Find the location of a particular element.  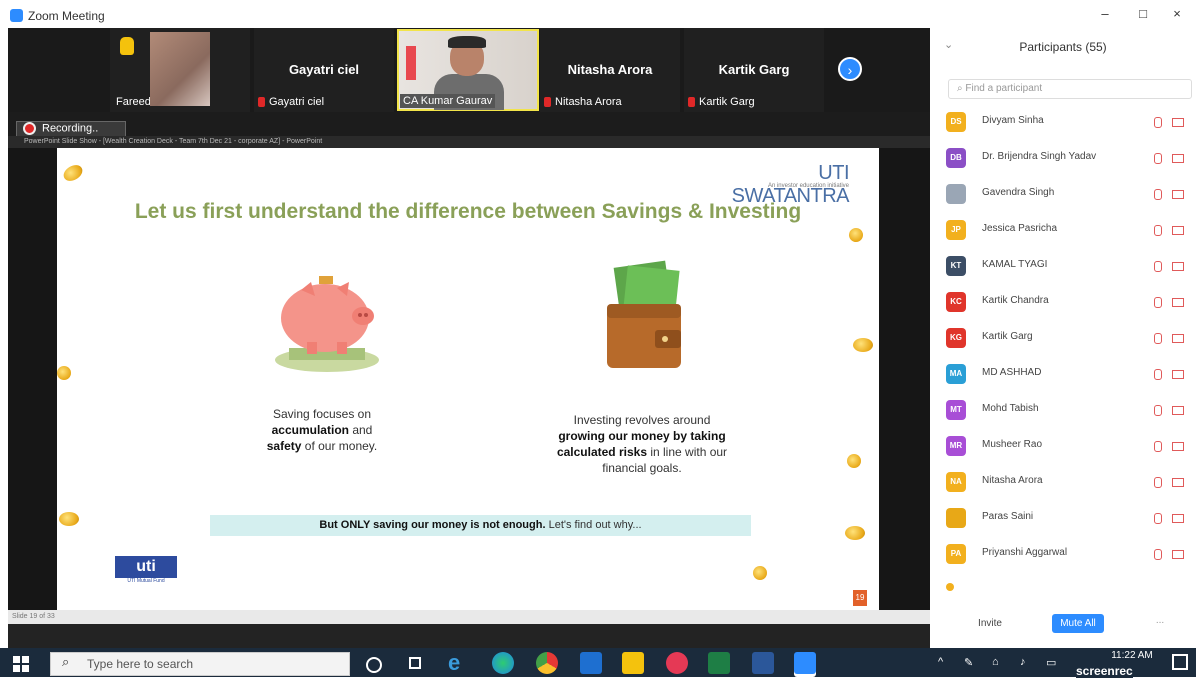

next-page-button: › is located at coordinates (850, 69).